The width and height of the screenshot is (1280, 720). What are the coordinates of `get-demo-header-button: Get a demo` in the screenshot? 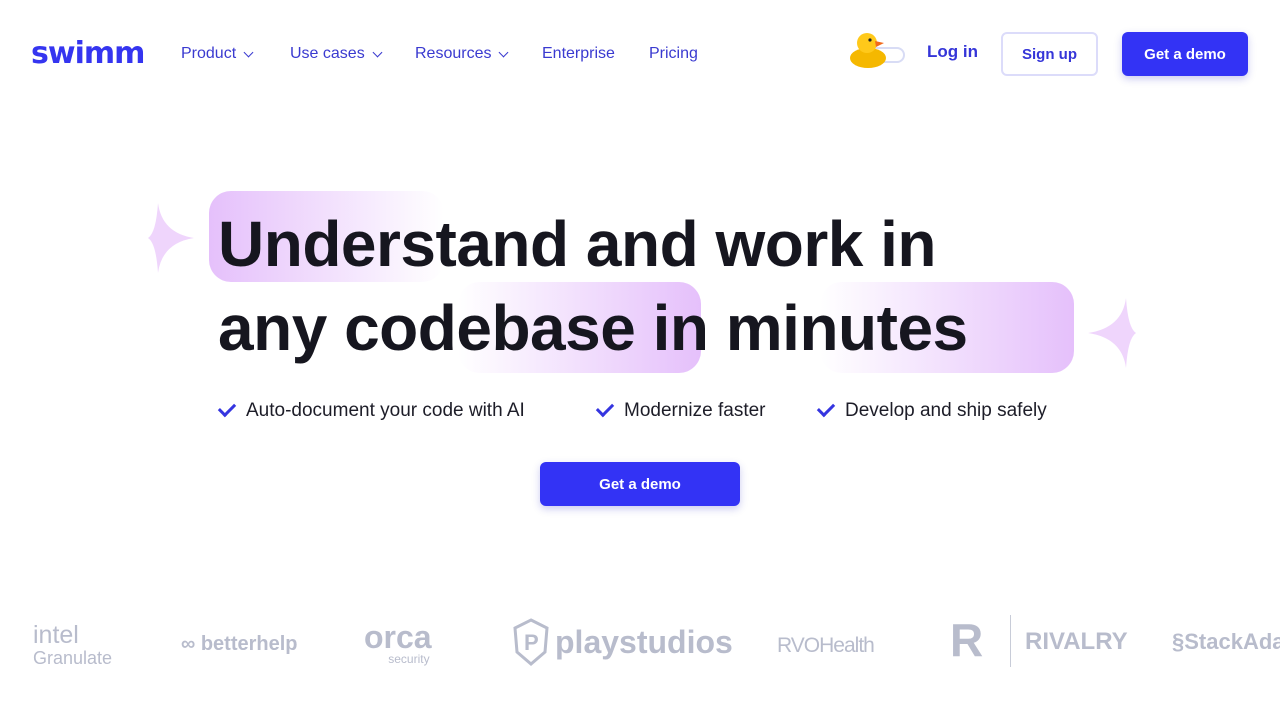 It's located at (1185, 54).